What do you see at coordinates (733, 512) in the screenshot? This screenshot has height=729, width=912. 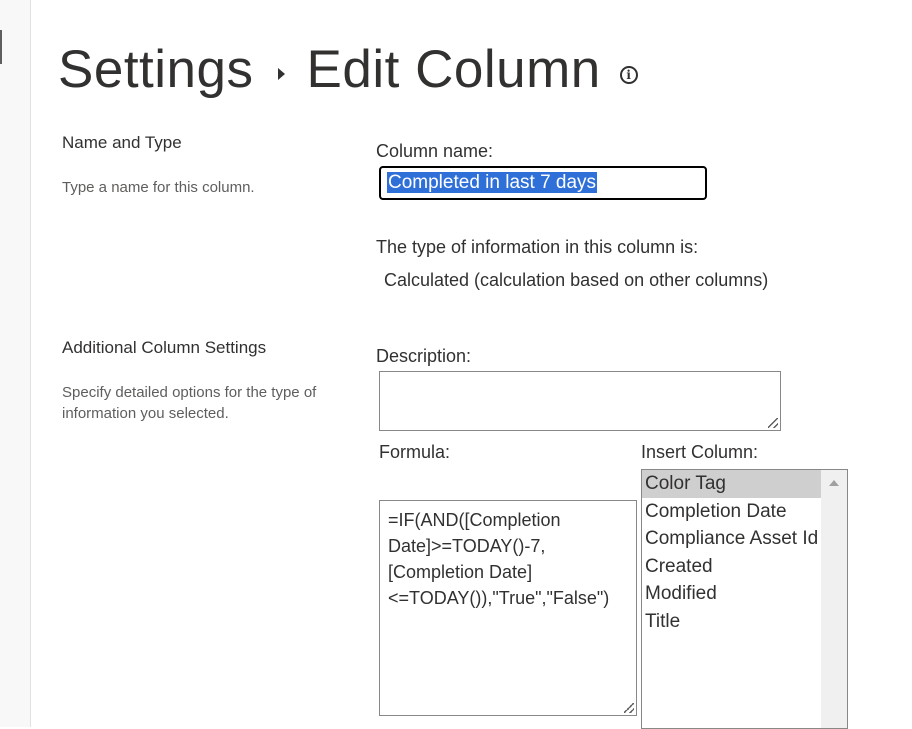 I see `list-item-completion-date: Completion Date` at bounding box center [733, 512].